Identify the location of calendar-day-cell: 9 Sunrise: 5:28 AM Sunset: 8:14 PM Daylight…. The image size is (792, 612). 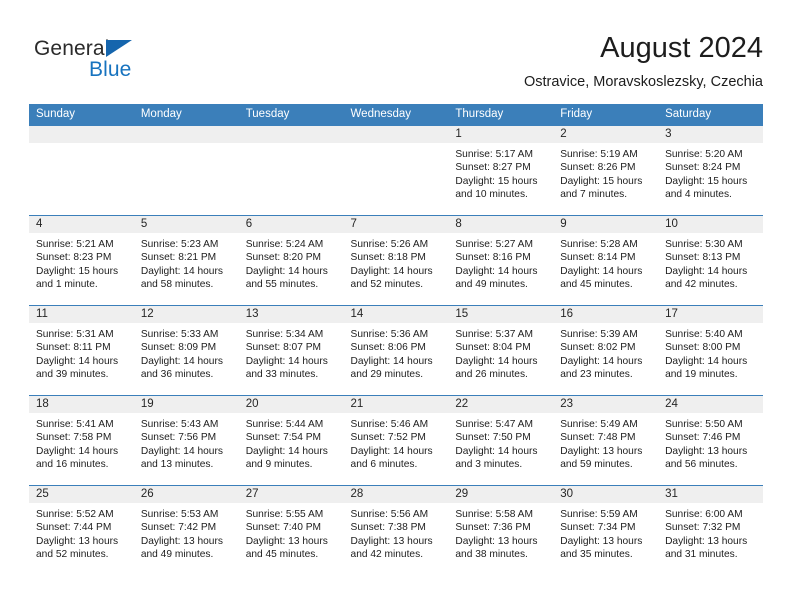
(606, 260).